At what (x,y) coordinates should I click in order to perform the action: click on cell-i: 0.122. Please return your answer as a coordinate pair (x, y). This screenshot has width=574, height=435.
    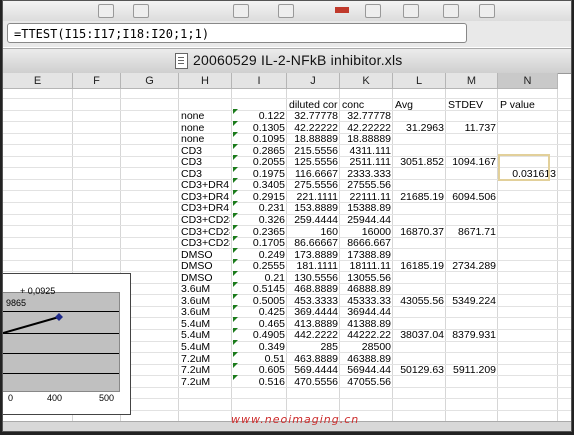
    Looking at the image, I should click on (259, 116).